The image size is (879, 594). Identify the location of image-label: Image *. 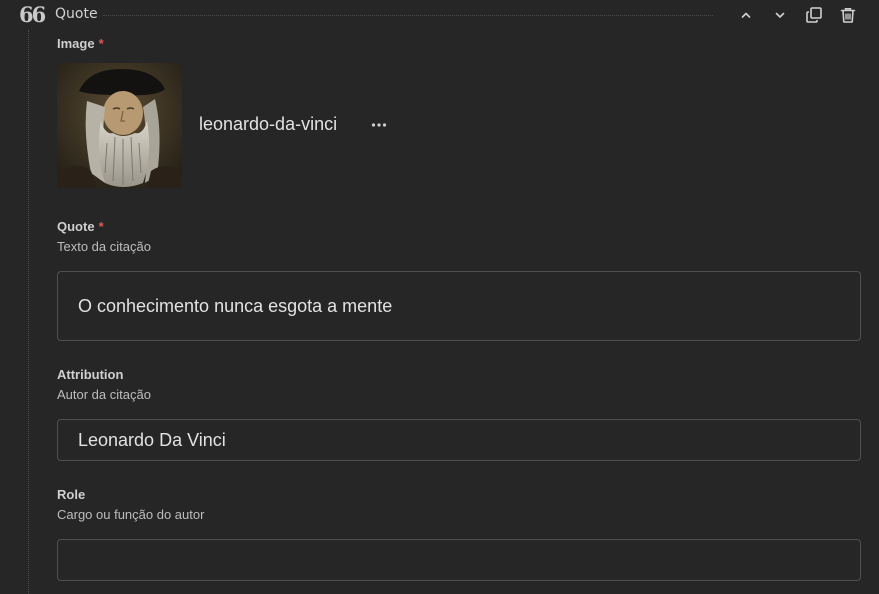
(80, 43).